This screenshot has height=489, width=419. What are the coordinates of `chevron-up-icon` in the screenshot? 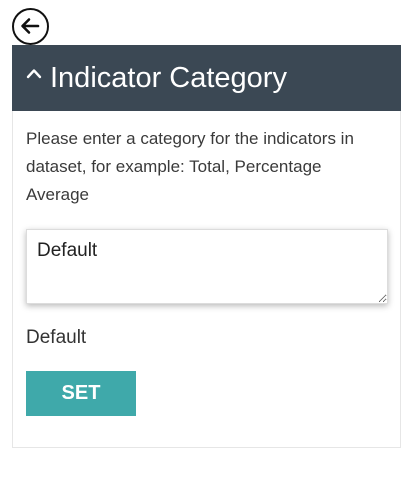 It's located at (34, 74).